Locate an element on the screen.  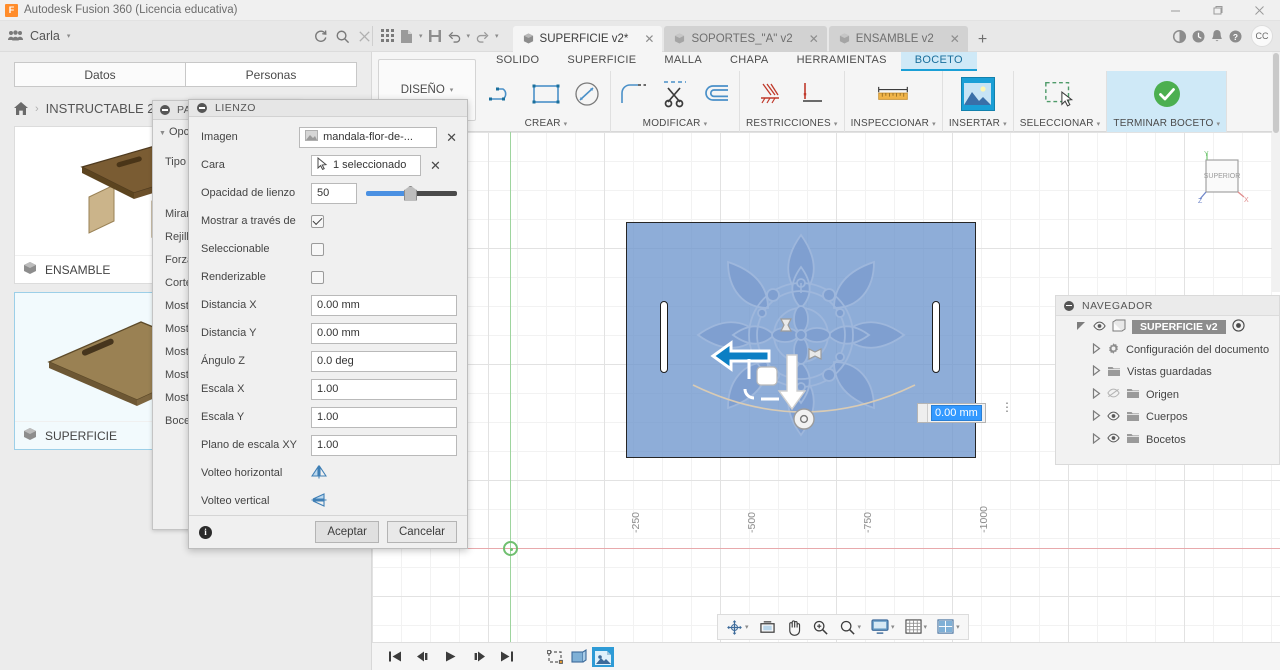
viewports-icon: ▾ is located at coordinates (948, 627).